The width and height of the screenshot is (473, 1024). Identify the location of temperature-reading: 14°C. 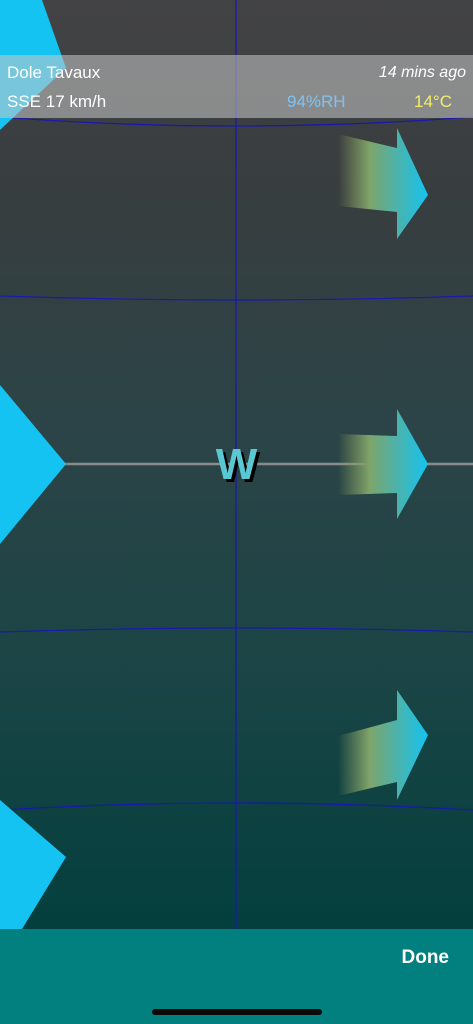
(433, 101).